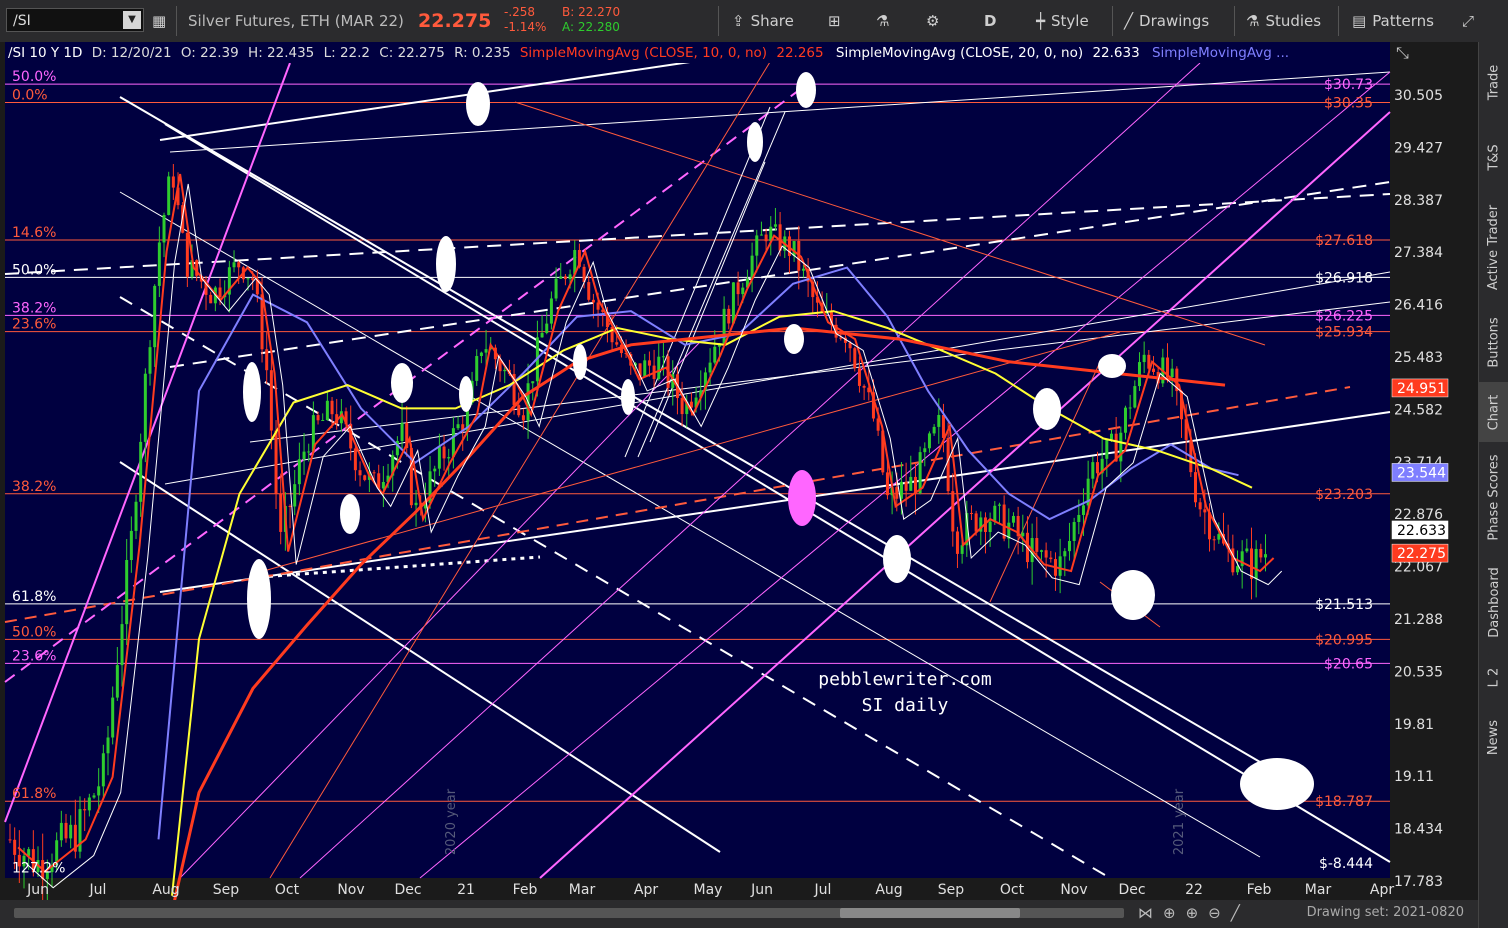 This screenshot has height=928, width=1508. I want to click on fib-percent-label: 38.2%, so click(34, 308).